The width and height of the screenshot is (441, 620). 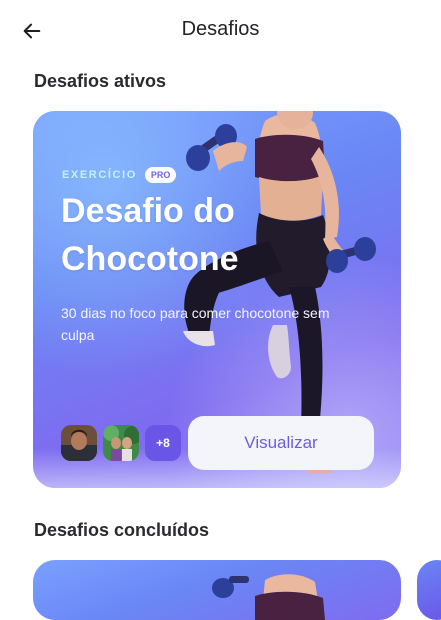 What do you see at coordinates (99, 175) in the screenshot?
I see `category-label: EXERCÍCIO` at bounding box center [99, 175].